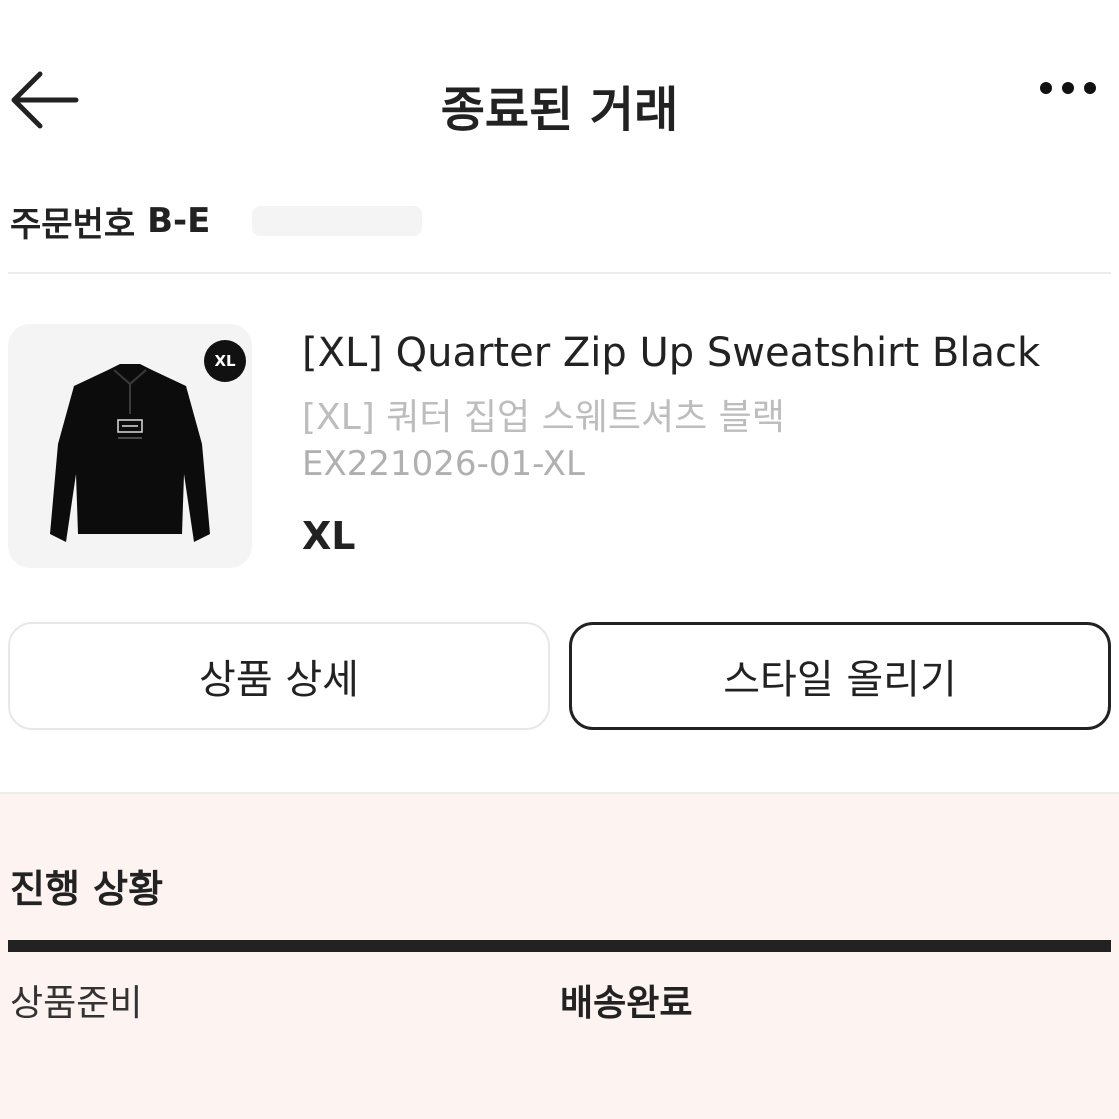 Image resolution: width=1119 pixels, height=1119 pixels. I want to click on progress-bar, so click(559, 946).